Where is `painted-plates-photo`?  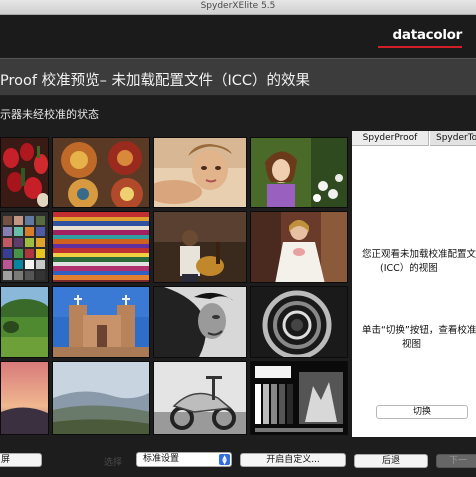
painted-plates-photo is located at coordinates (101, 172).